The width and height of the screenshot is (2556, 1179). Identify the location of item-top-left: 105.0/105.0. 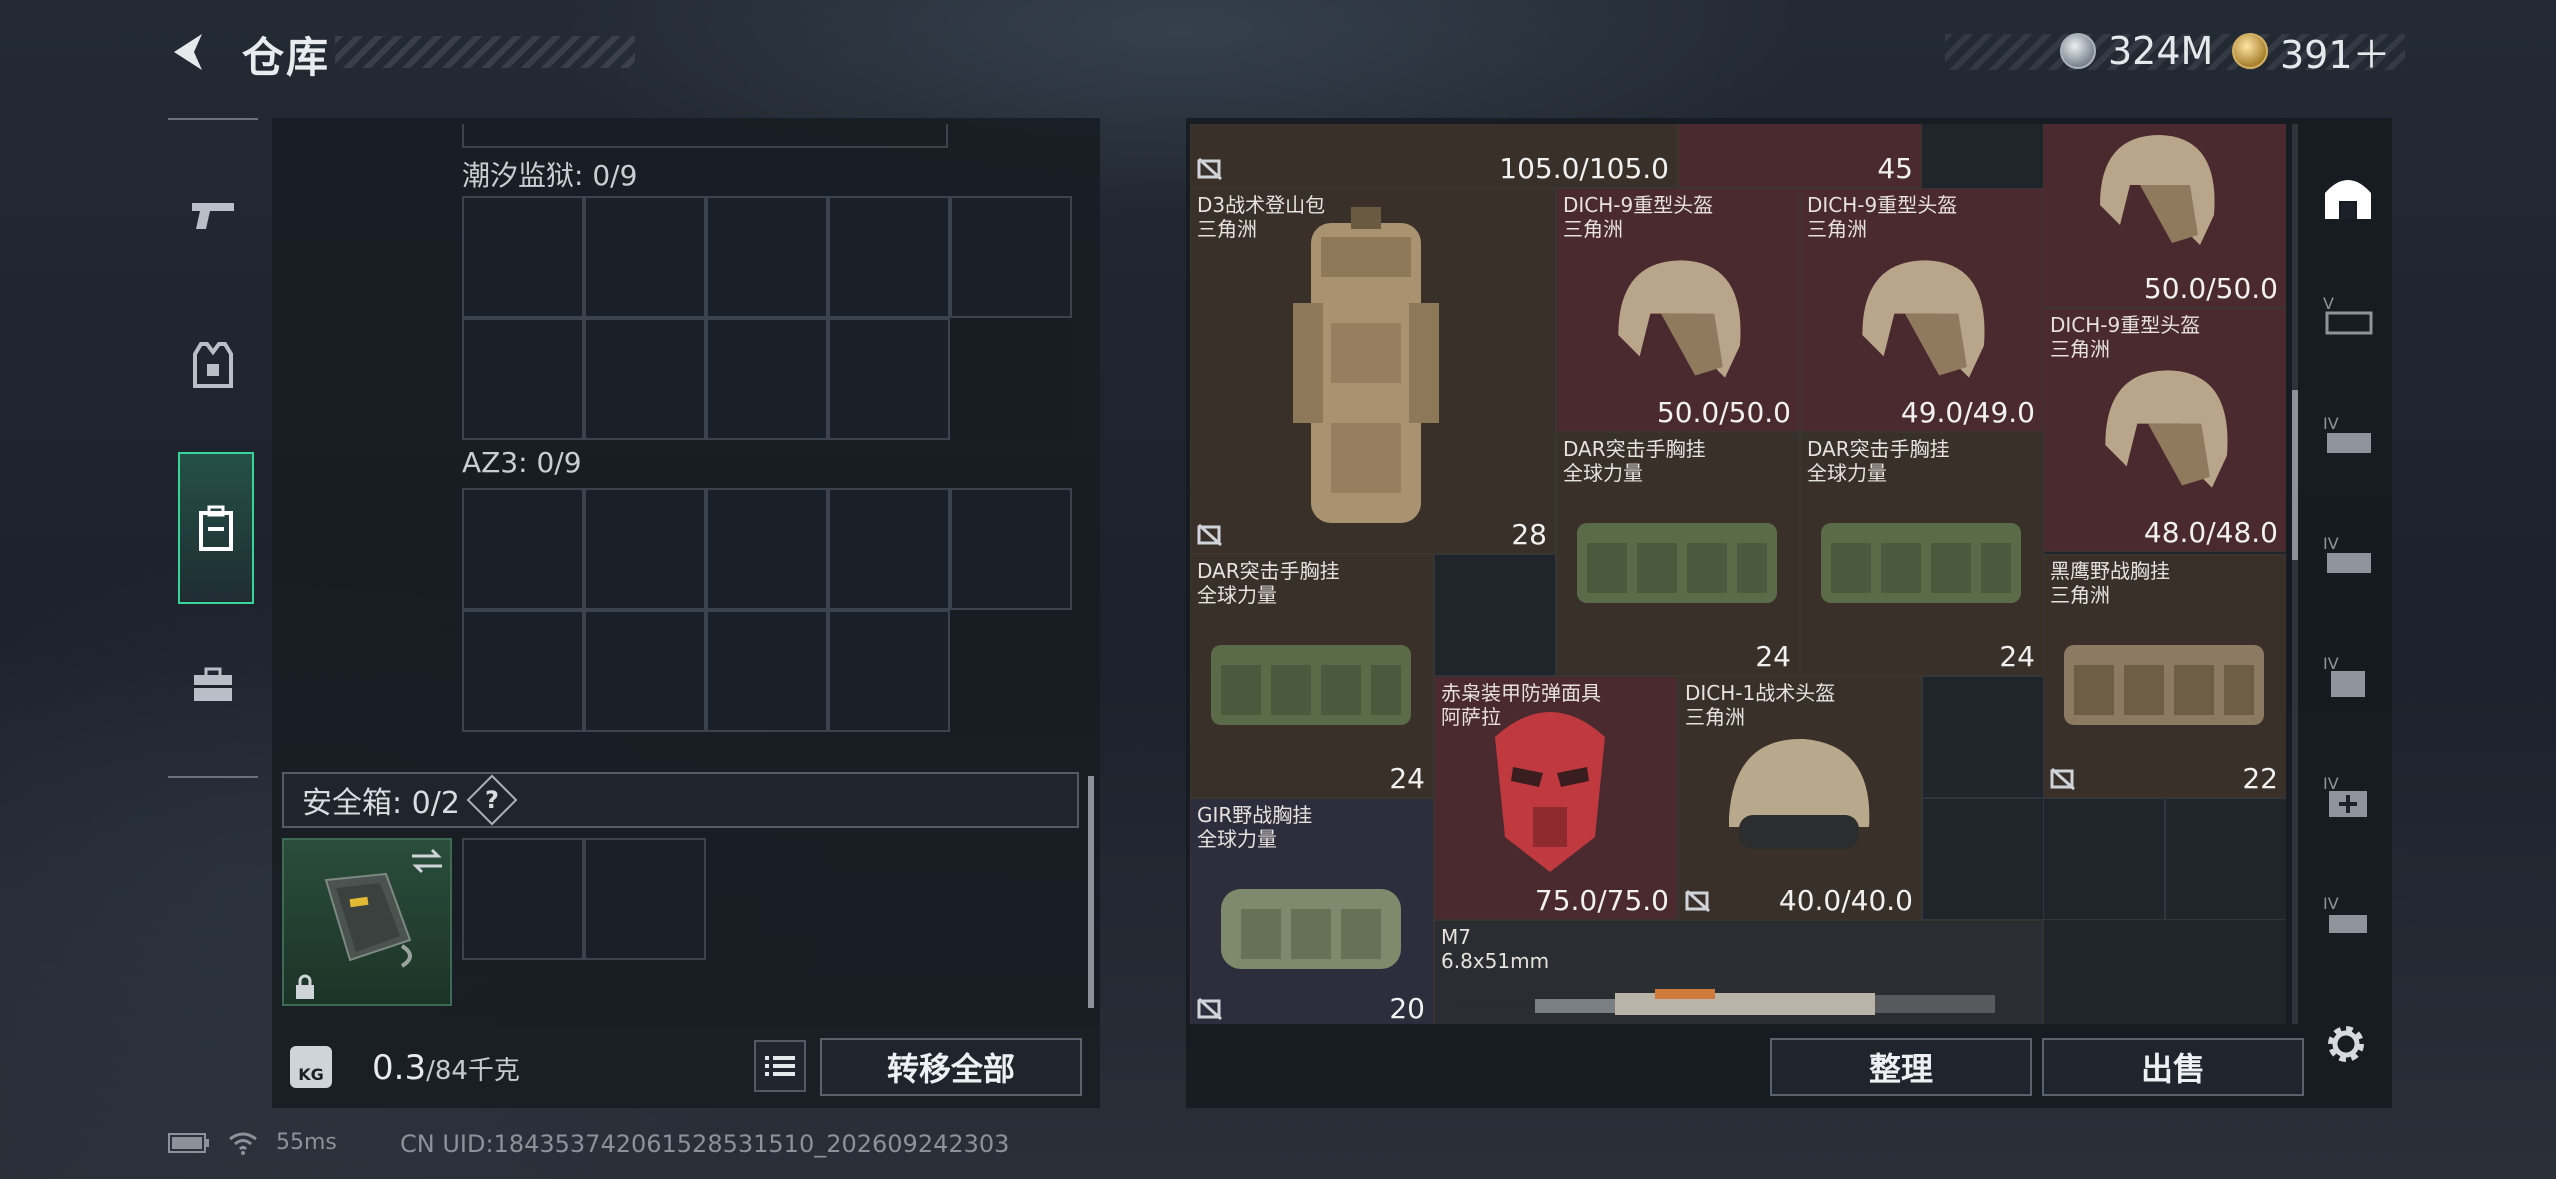
(1434, 156).